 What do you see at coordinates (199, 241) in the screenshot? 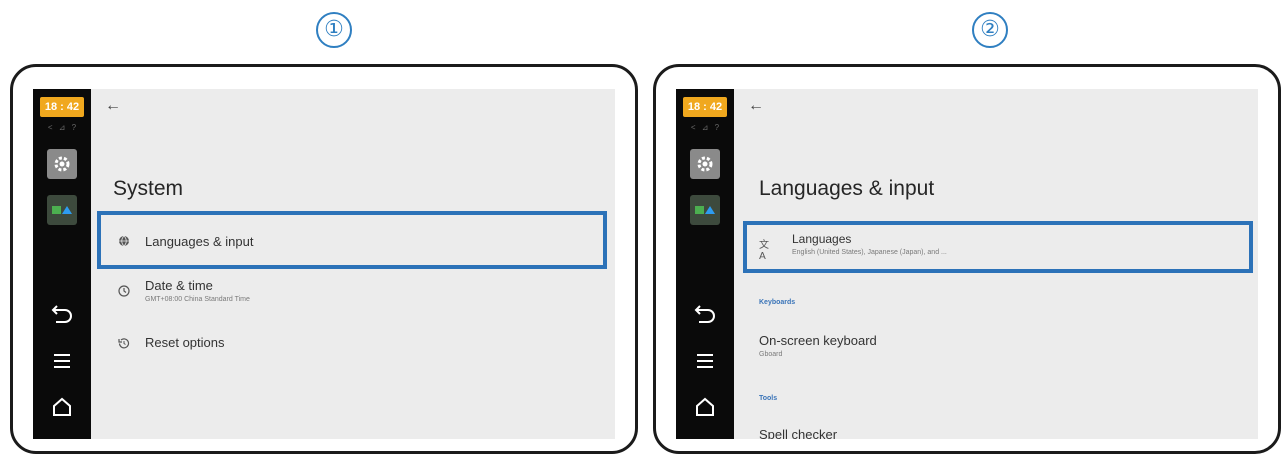
I see `languages-input-item: Languages & input` at bounding box center [199, 241].